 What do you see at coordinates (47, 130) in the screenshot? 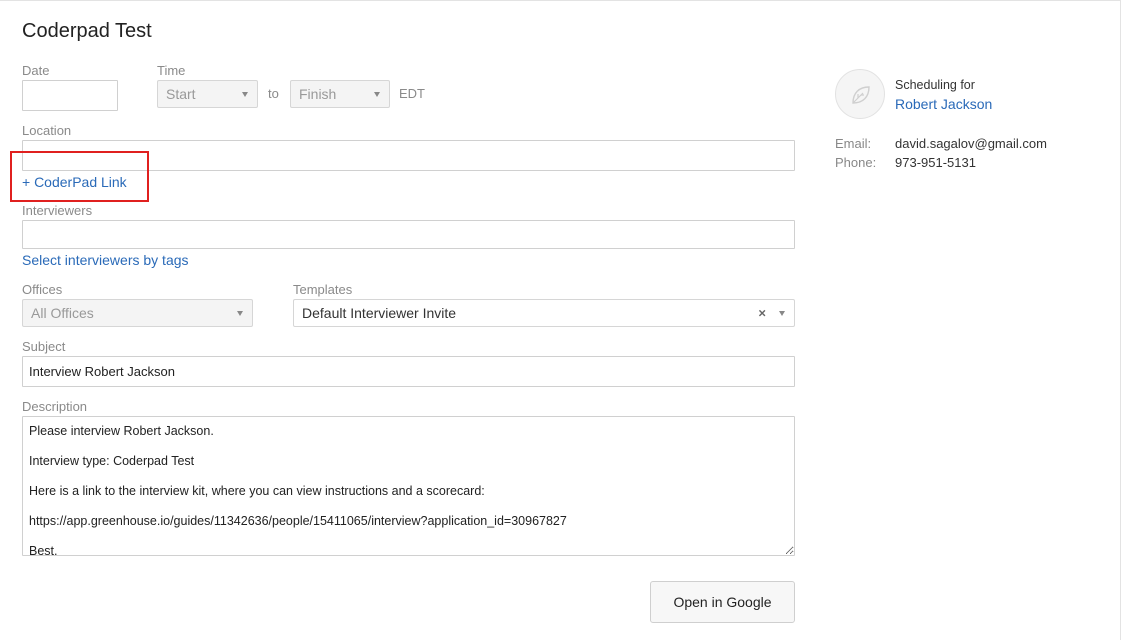
I see `location-label: Location` at bounding box center [47, 130].